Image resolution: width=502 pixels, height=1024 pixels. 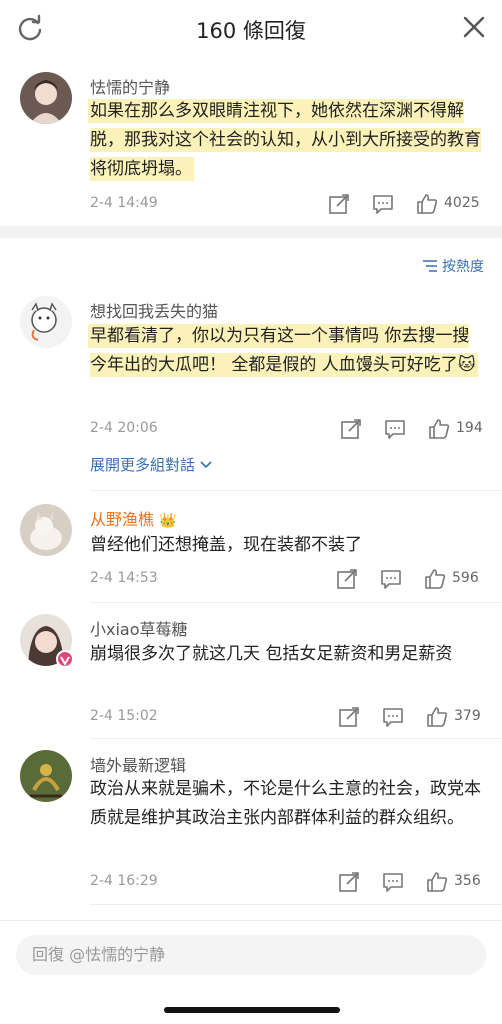 I want to click on sort-icon, so click(x=430, y=266).